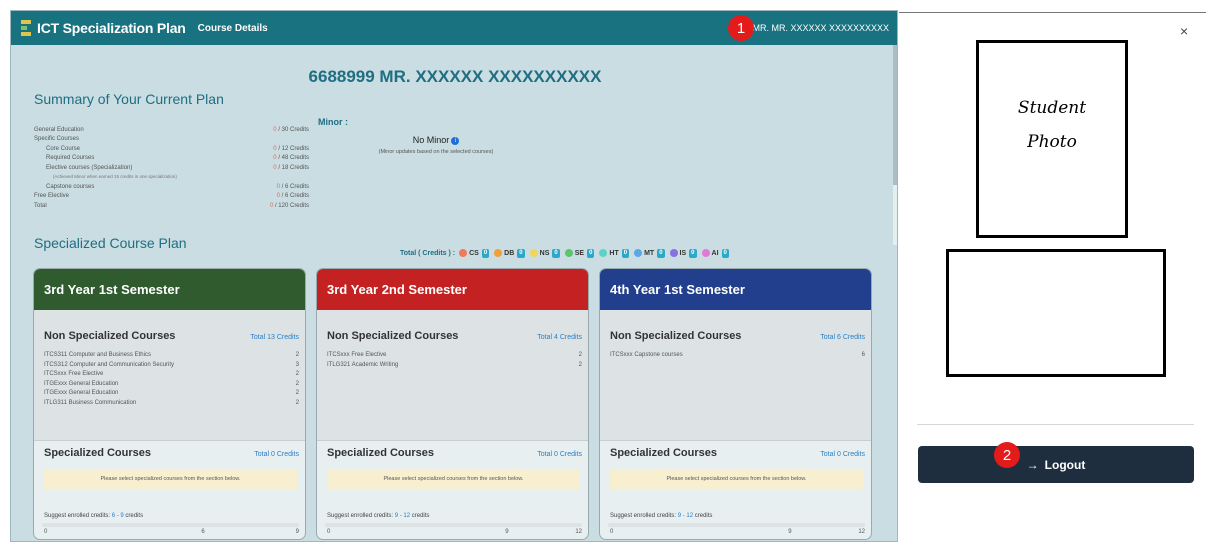 This screenshot has width=1206, height=542. What do you see at coordinates (295, 187) in the screenshot?
I see `summary-row-required: / 6 Credits` at bounding box center [295, 187].